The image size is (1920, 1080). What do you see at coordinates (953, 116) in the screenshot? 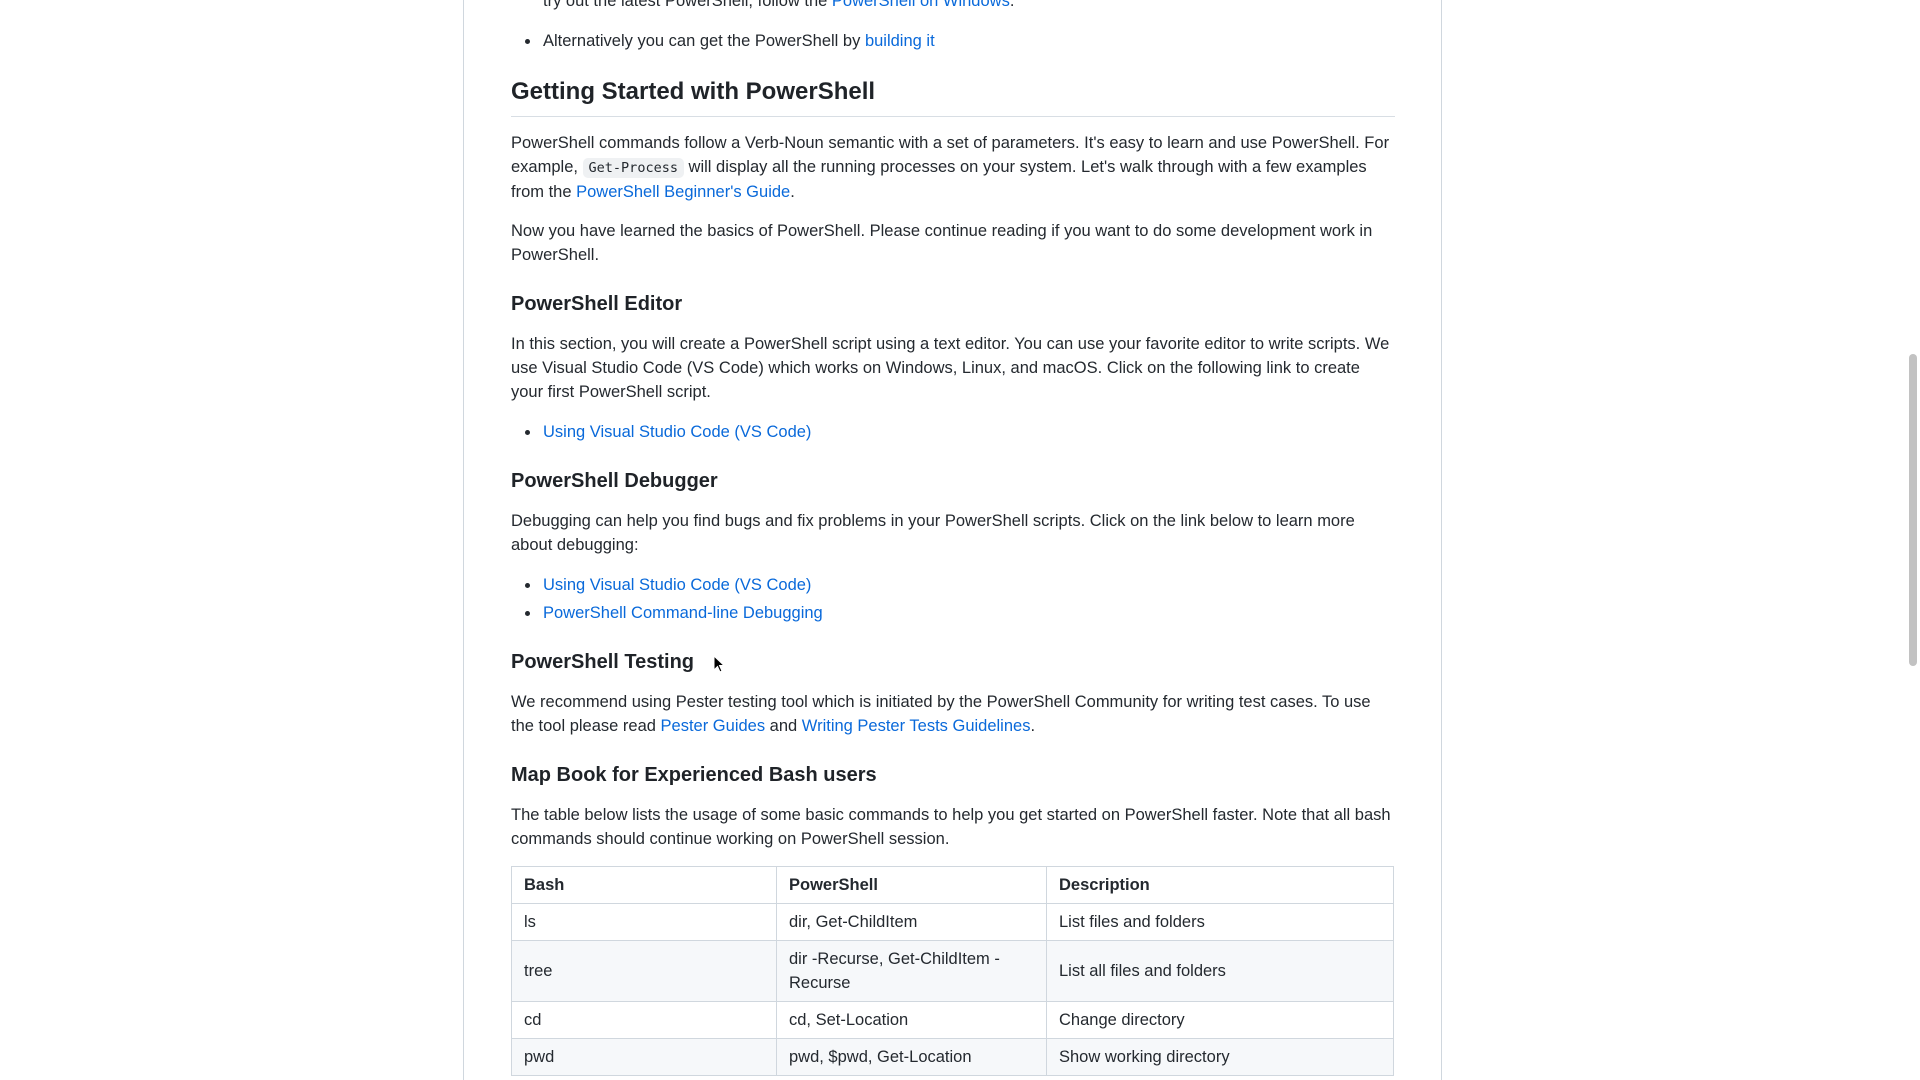
I see `heading-rule` at bounding box center [953, 116].